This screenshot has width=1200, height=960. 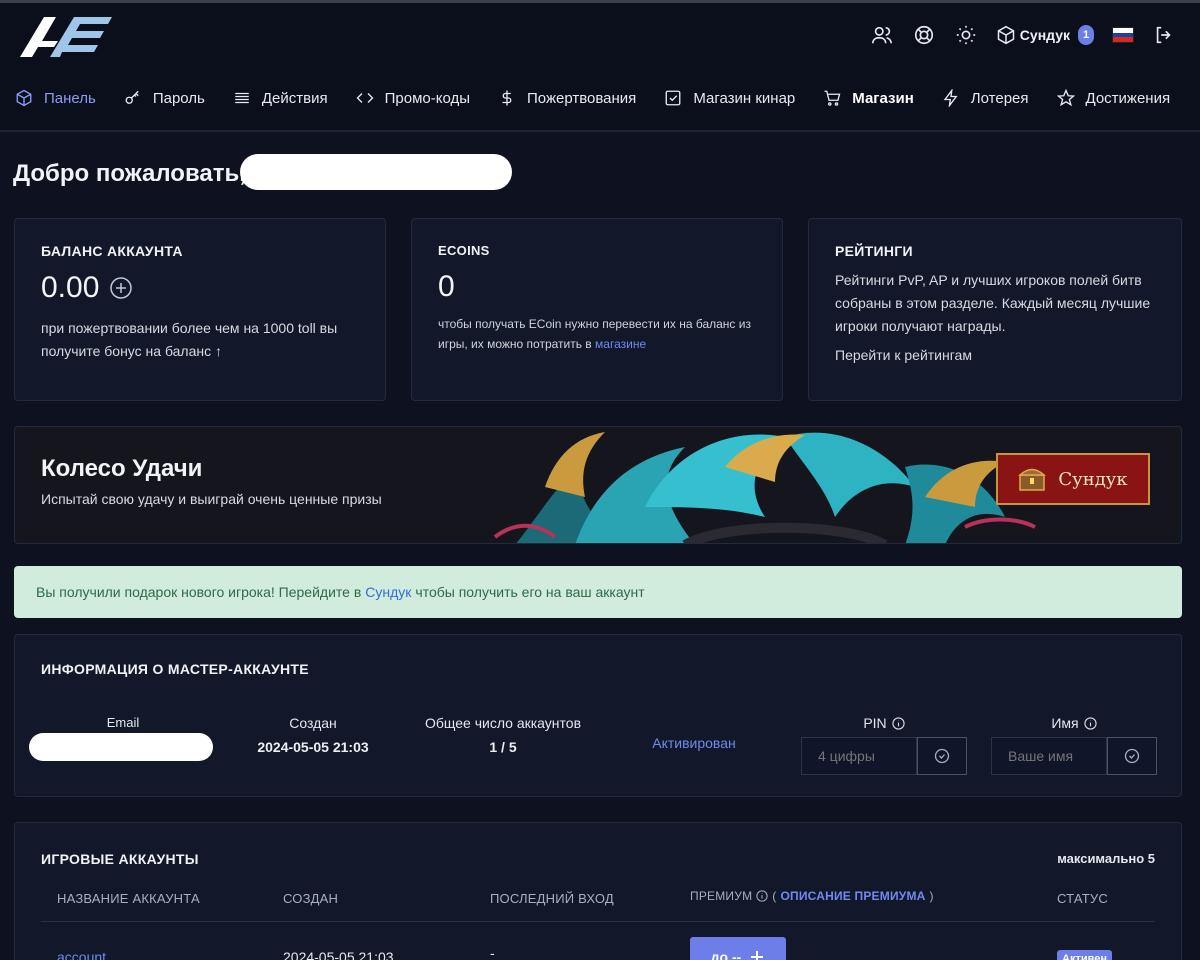 What do you see at coordinates (951, 98) in the screenshot?
I see `lightning-icon` at bounding box center [951, 98].